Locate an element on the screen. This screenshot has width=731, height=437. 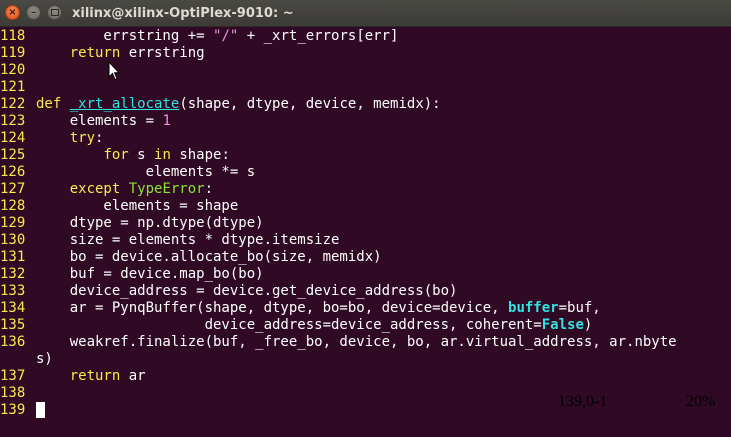
code-token: + _xrt_errors[err] is located at coordinates (318, 36).